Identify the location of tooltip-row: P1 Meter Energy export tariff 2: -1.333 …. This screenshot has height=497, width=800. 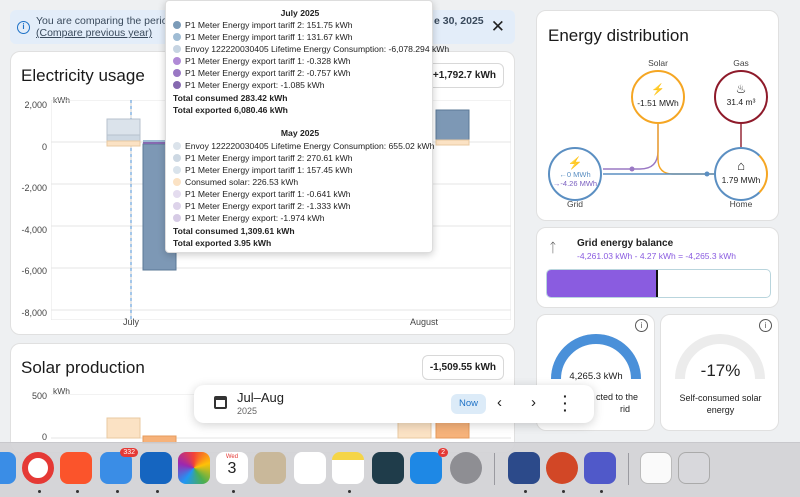
(262, 206).